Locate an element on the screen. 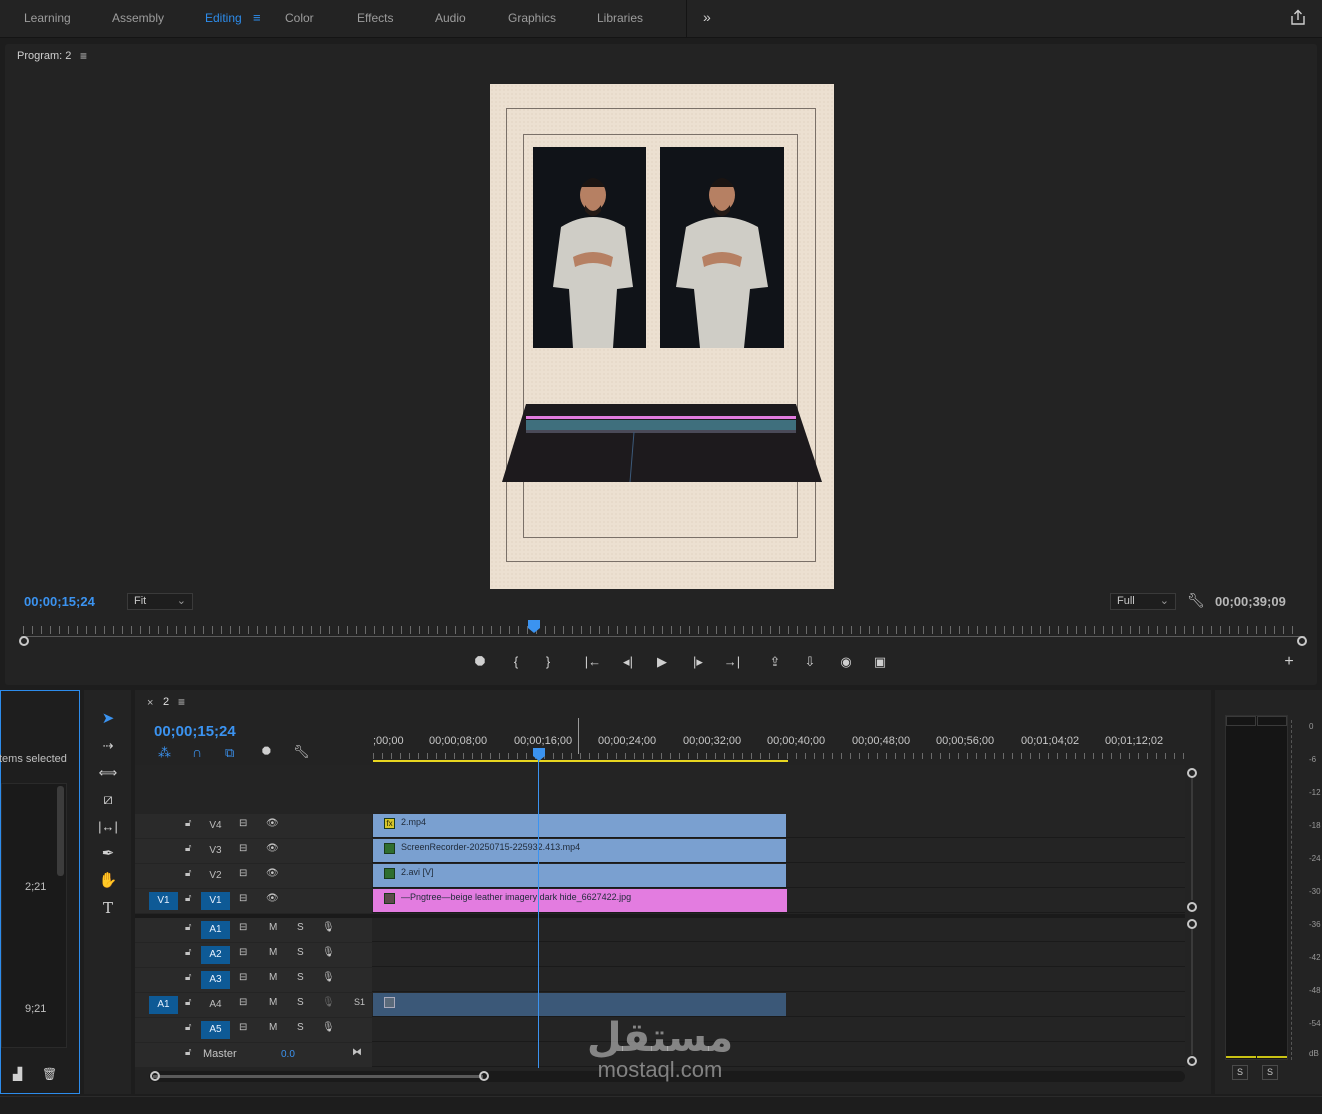 This screenshot has height=1114, width=1322. timeline-playhead is located at coordinates (539, 755).